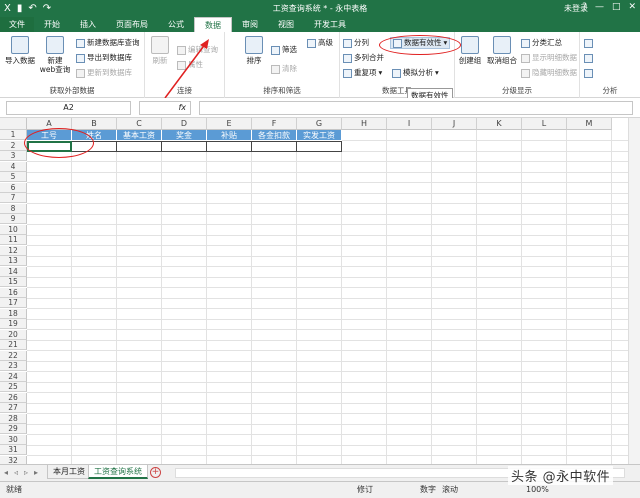 The image size is (640, 498). I want to click on formula-input, so click(416, 108).